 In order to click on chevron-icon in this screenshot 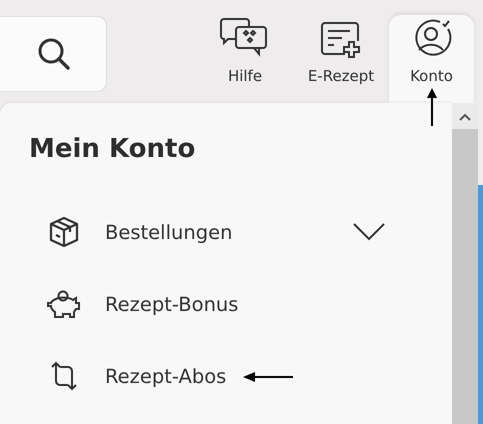, I will do `click(369, 232)`.